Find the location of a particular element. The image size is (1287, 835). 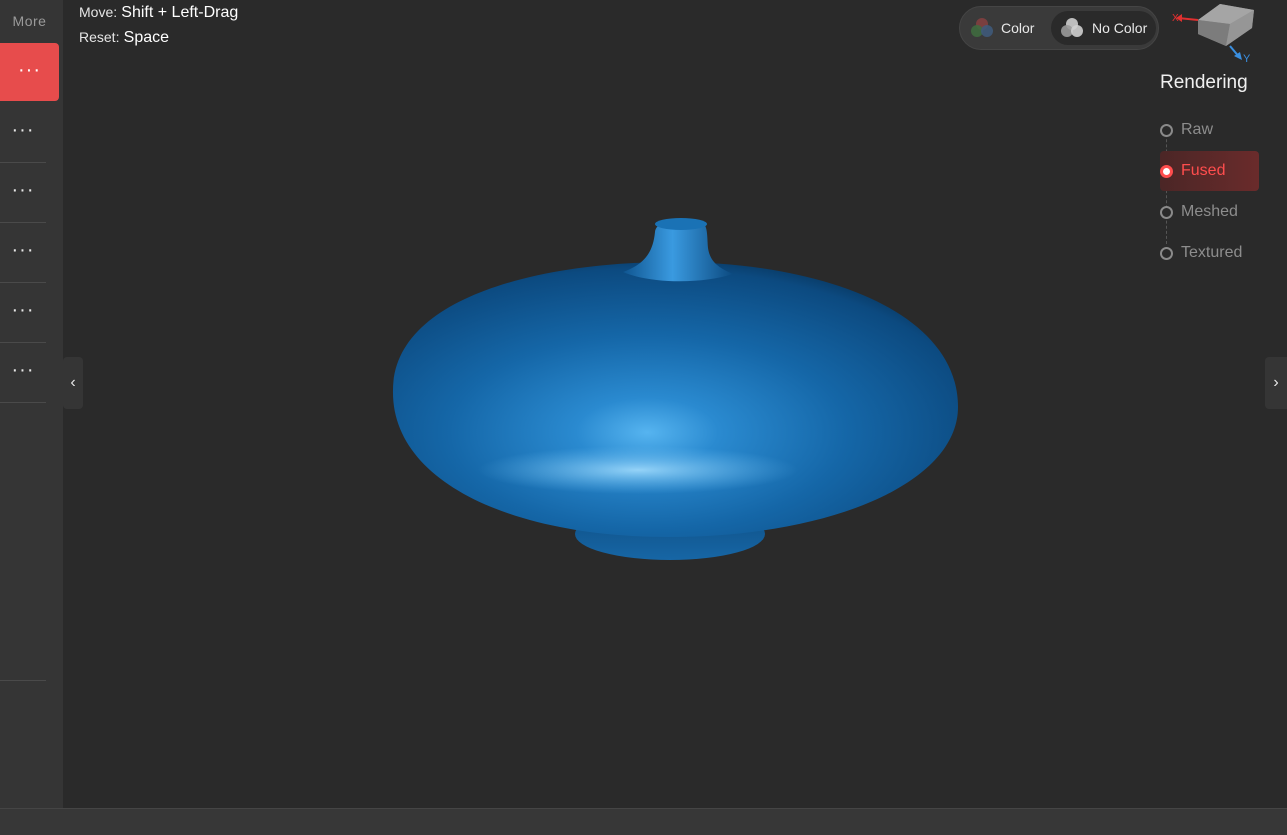

view-cube-x-label: X is located at coordinates (1175, 18).